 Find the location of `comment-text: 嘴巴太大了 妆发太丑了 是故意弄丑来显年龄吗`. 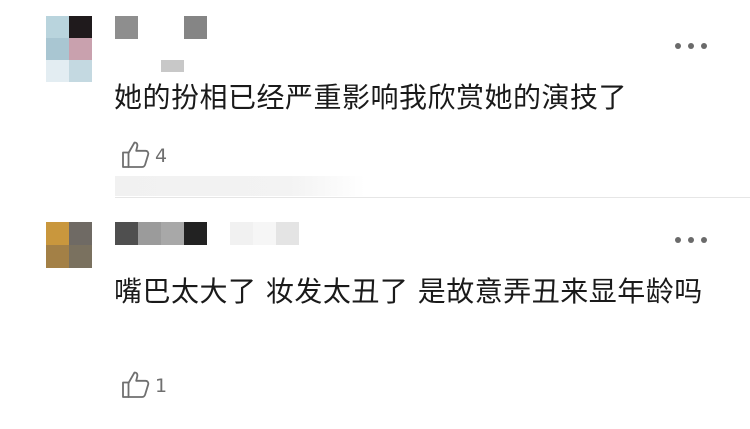

comment-text: 嘴巴太大了 妆发太丑了 是故意弄丑来显年龄吗 is located at coordinates (408, 291).